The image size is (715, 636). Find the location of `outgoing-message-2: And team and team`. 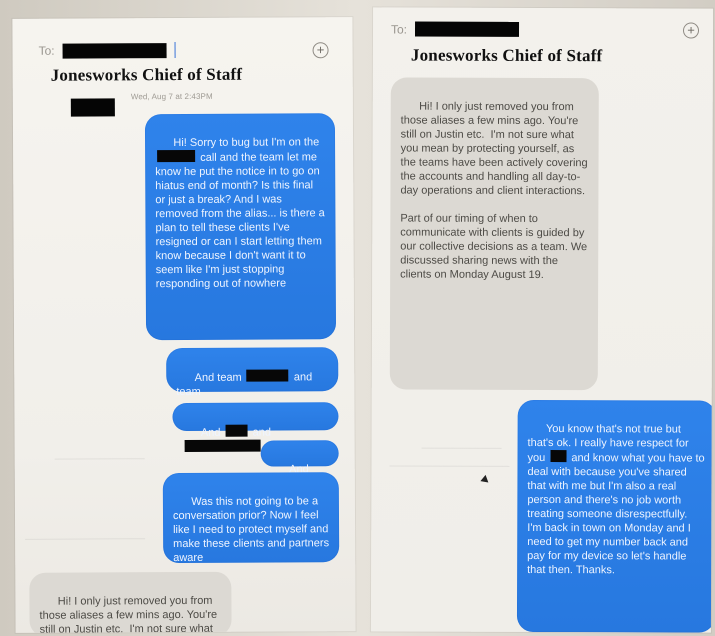

outgoing-message-2: And team and team is located at coordinates (252, 386).